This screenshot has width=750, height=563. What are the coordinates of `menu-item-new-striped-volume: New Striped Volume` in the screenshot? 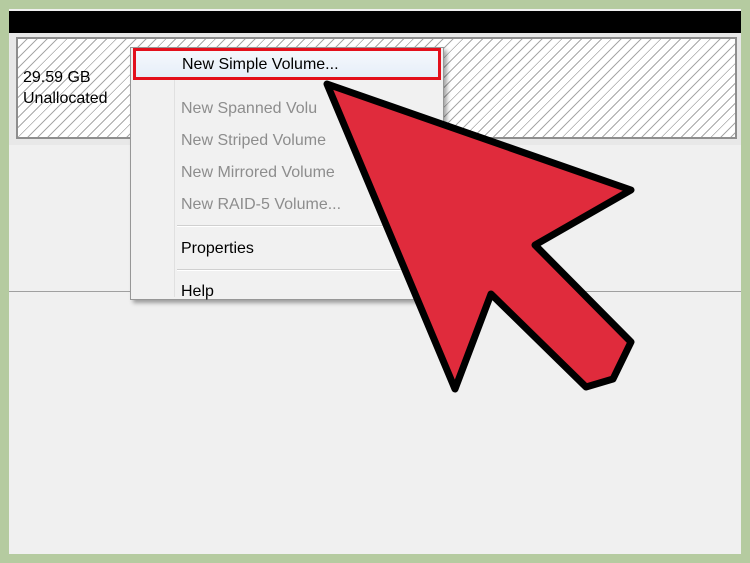 It's located at (287, 141).